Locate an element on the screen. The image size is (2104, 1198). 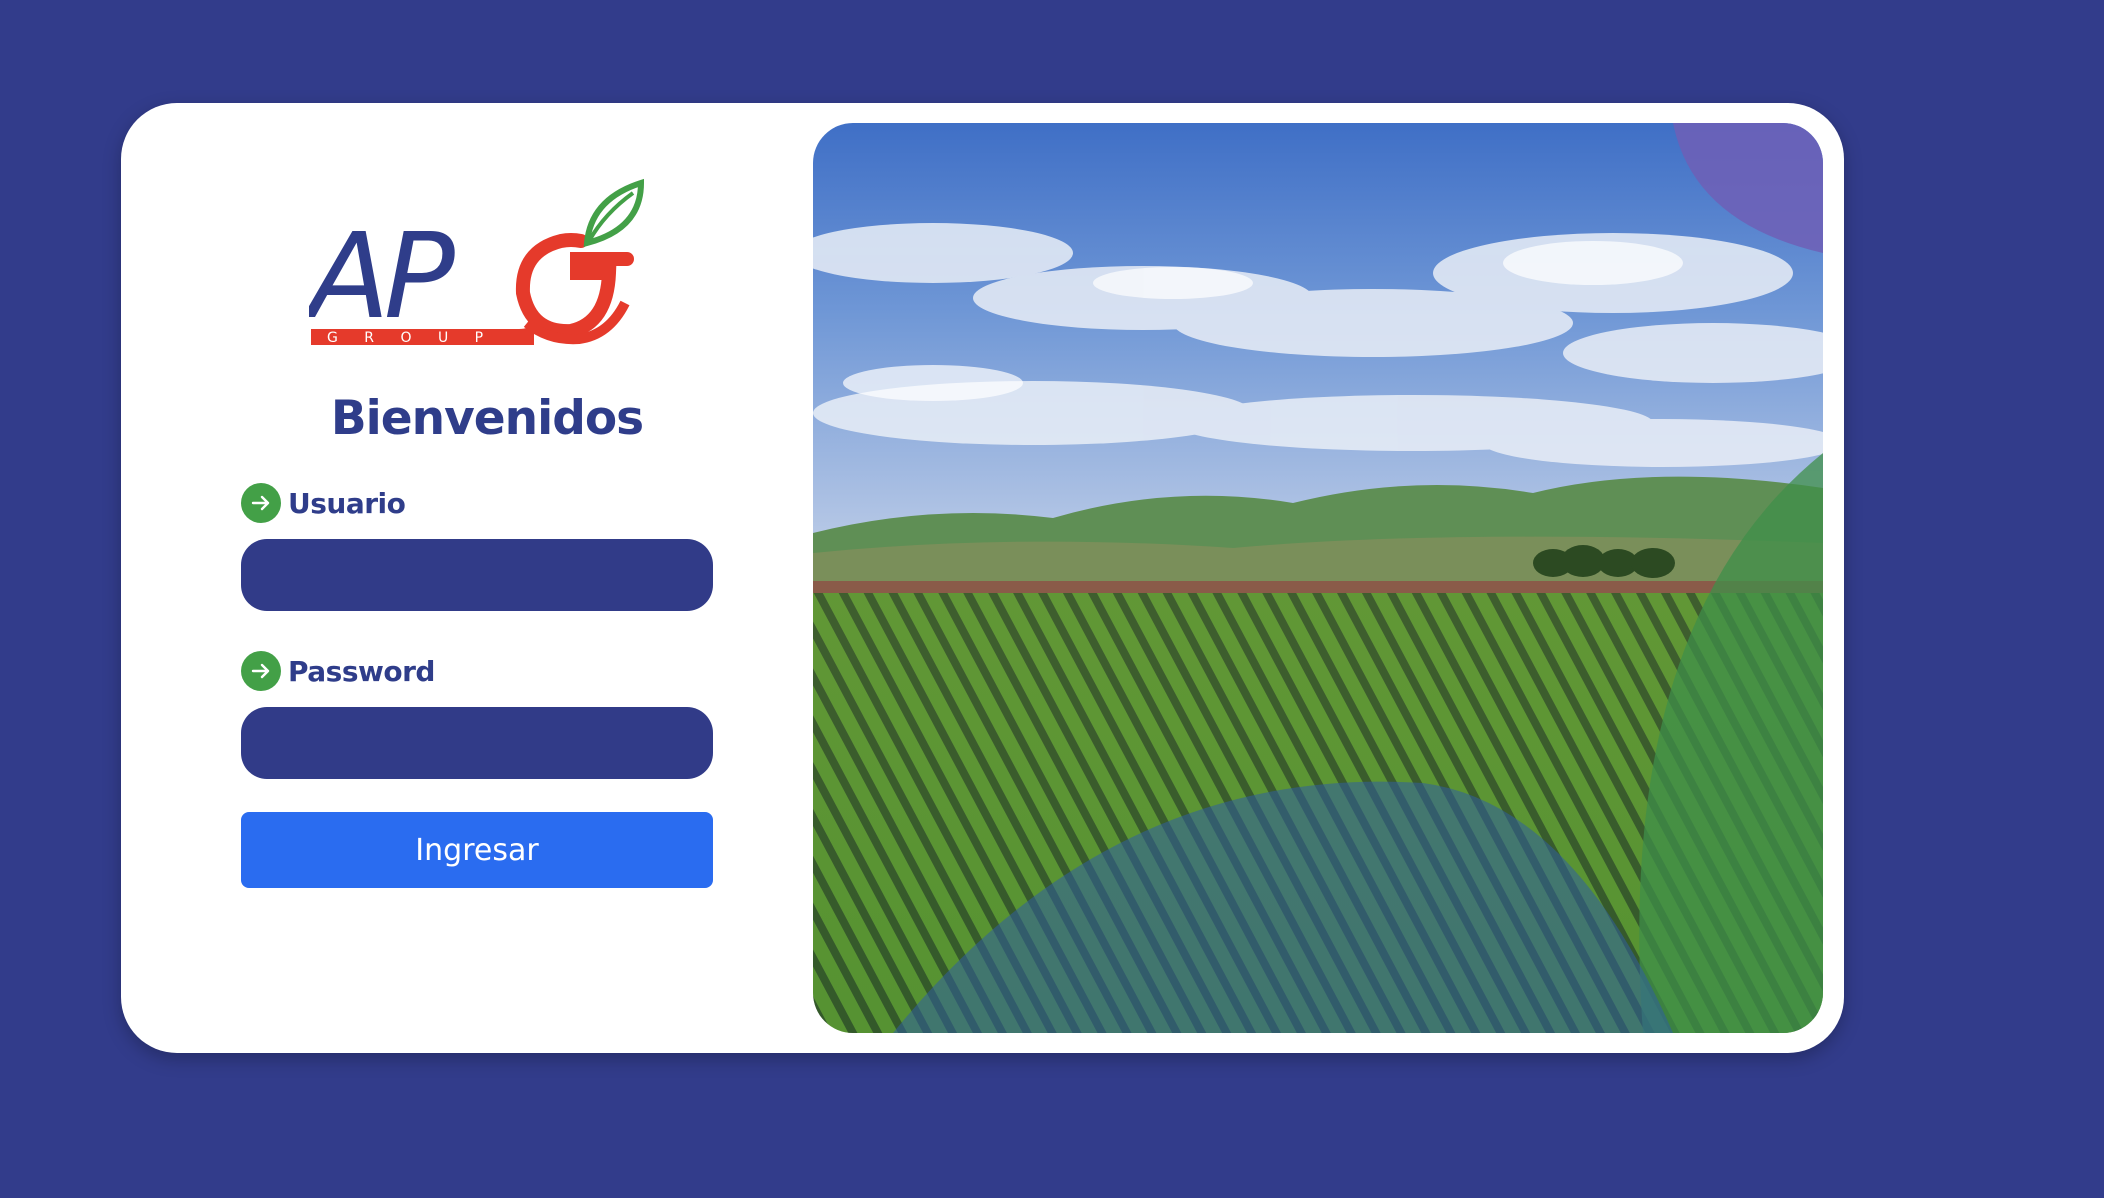
login-button: Ingresar is located at coordinates (477, 850).